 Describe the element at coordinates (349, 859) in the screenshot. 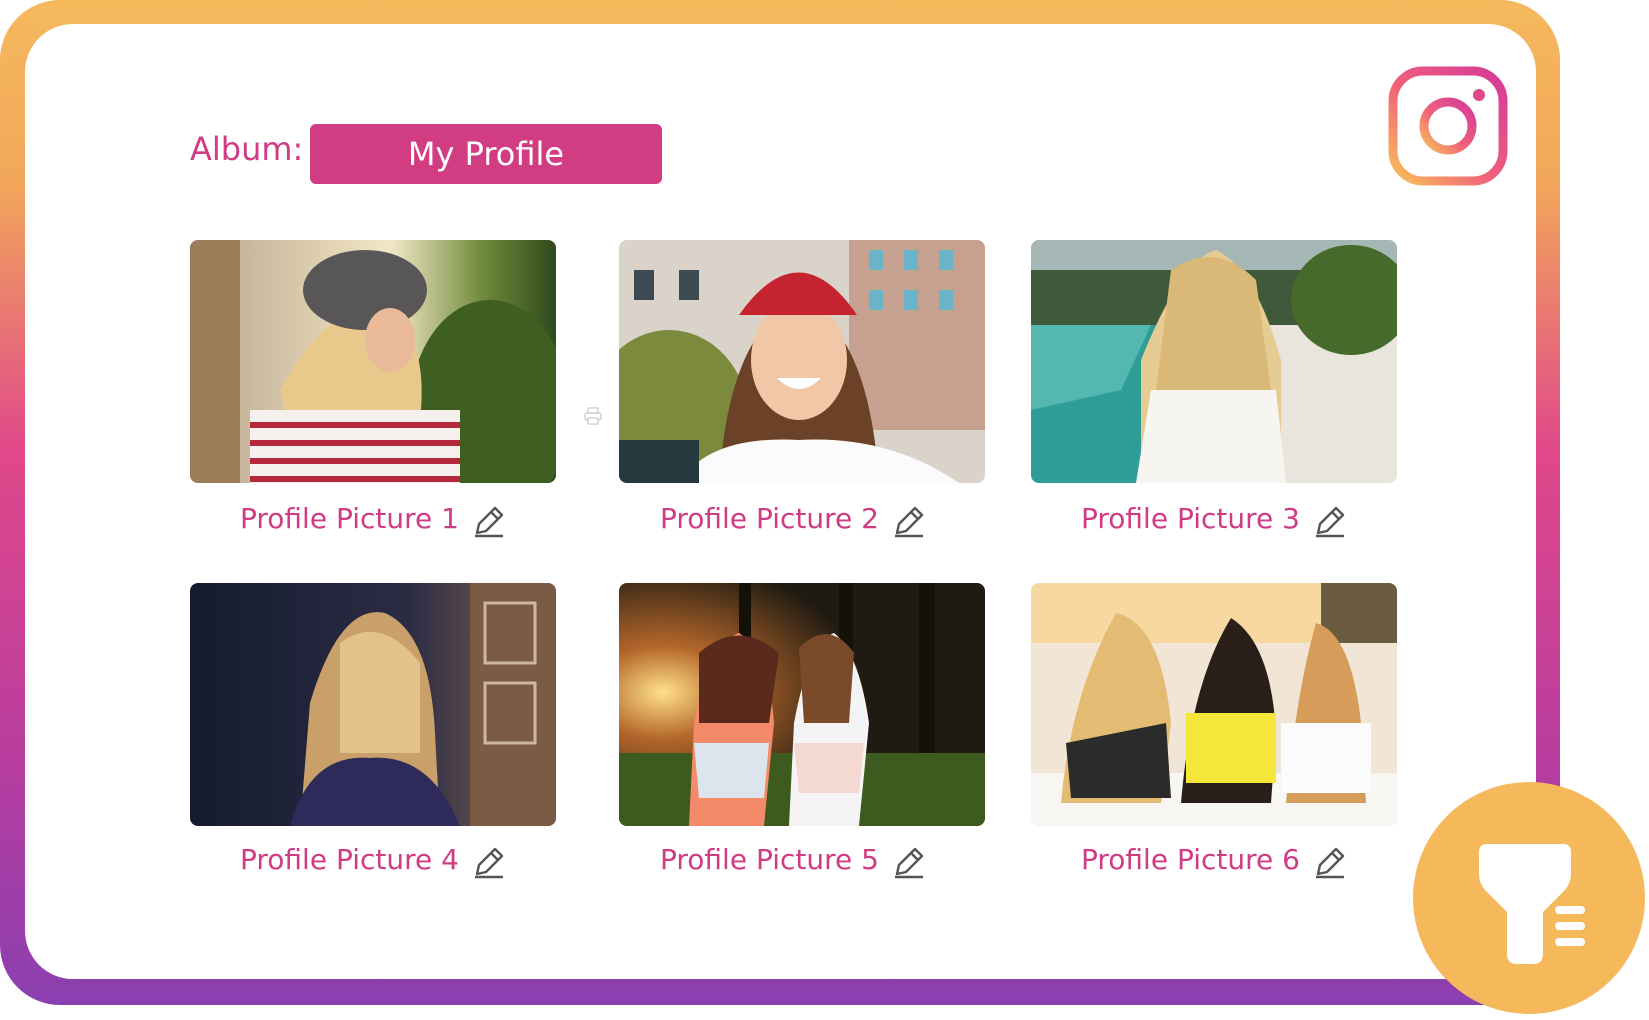

I see `caption-4: Profile Picture 4` at that location.